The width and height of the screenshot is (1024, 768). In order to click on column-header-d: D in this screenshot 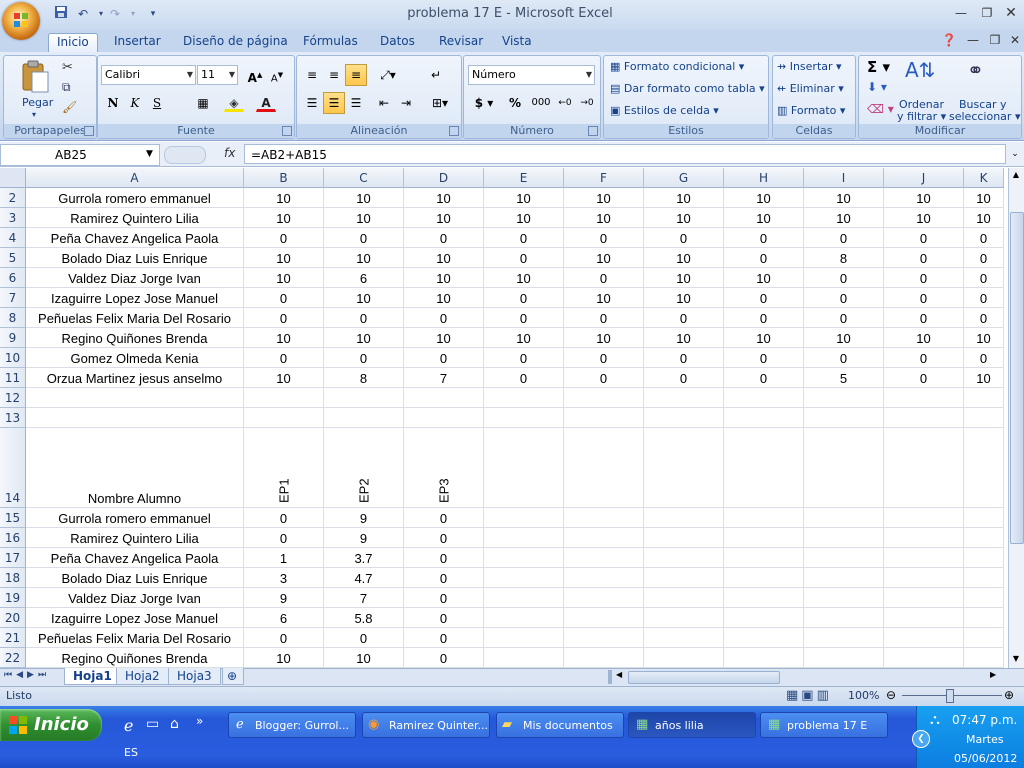, I will do `click(444, 178)`.